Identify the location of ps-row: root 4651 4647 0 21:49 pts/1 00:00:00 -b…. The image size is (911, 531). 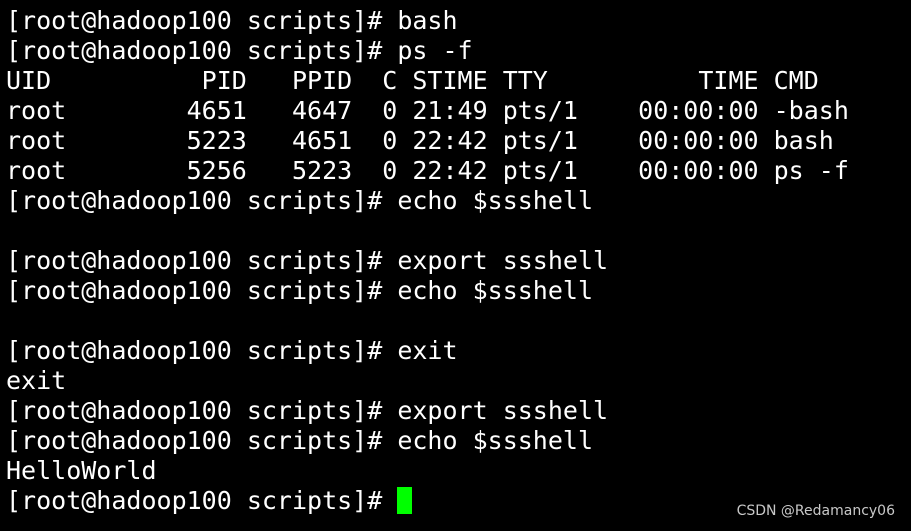
(427, 110).